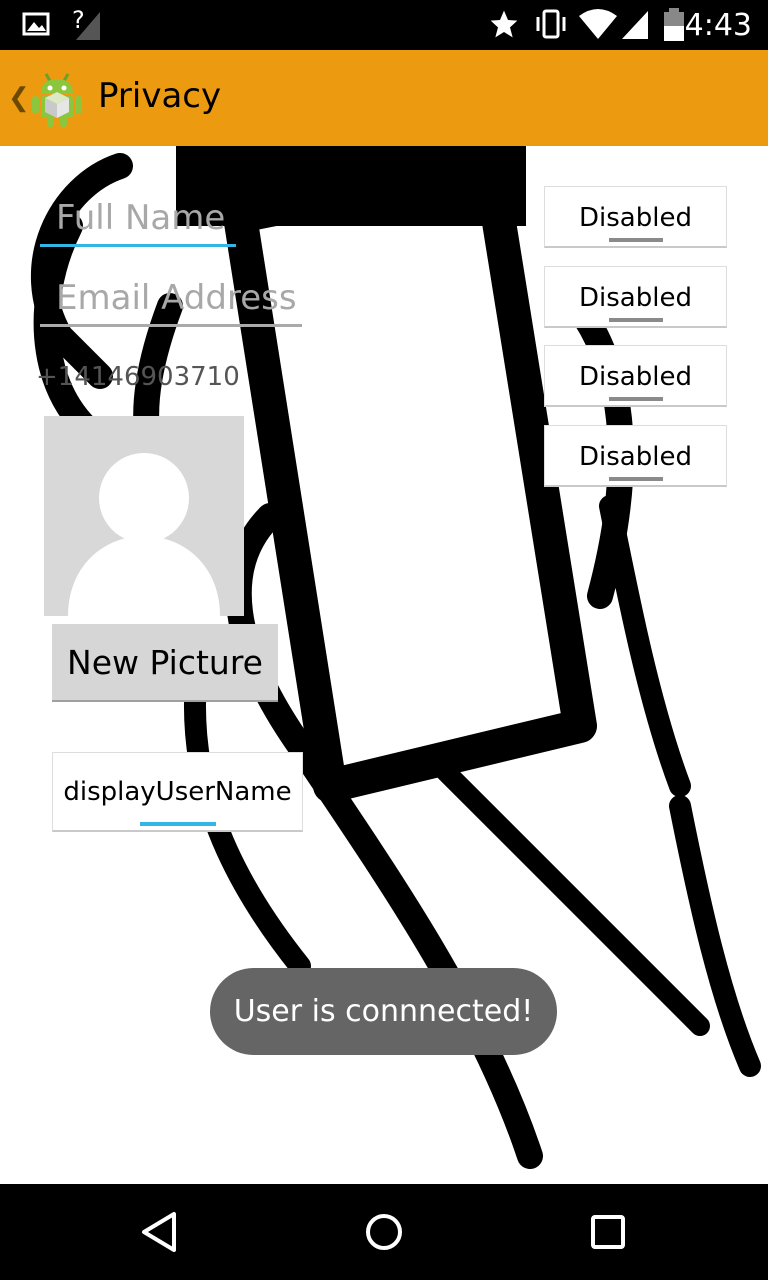 This screenshot has height=1280, width=768. Describe the element at coordinates (635, 25) in the screenshot. I see `cell-signal-icon` at that location.